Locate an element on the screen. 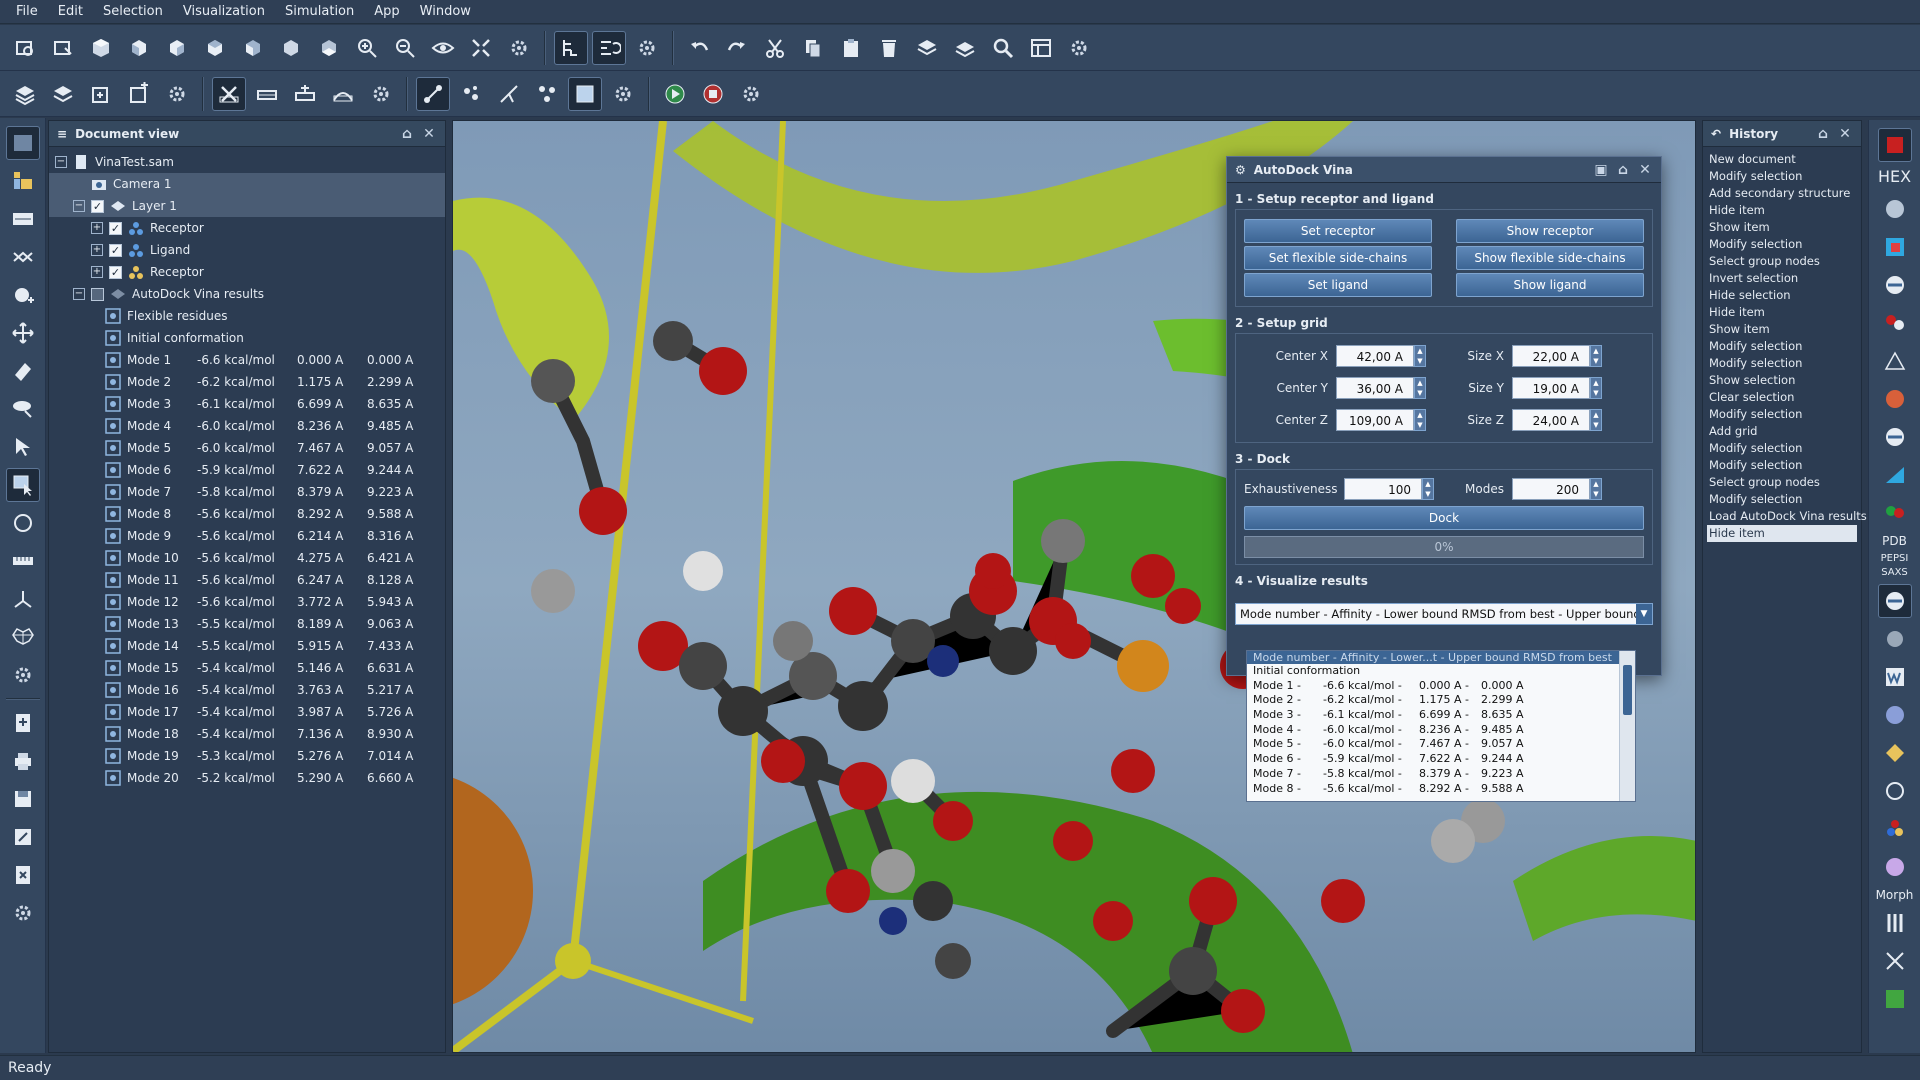 This screenshot has width=1920, height=1080. set-receptor-button: Set receptor is located at coordinates (1338, 231).